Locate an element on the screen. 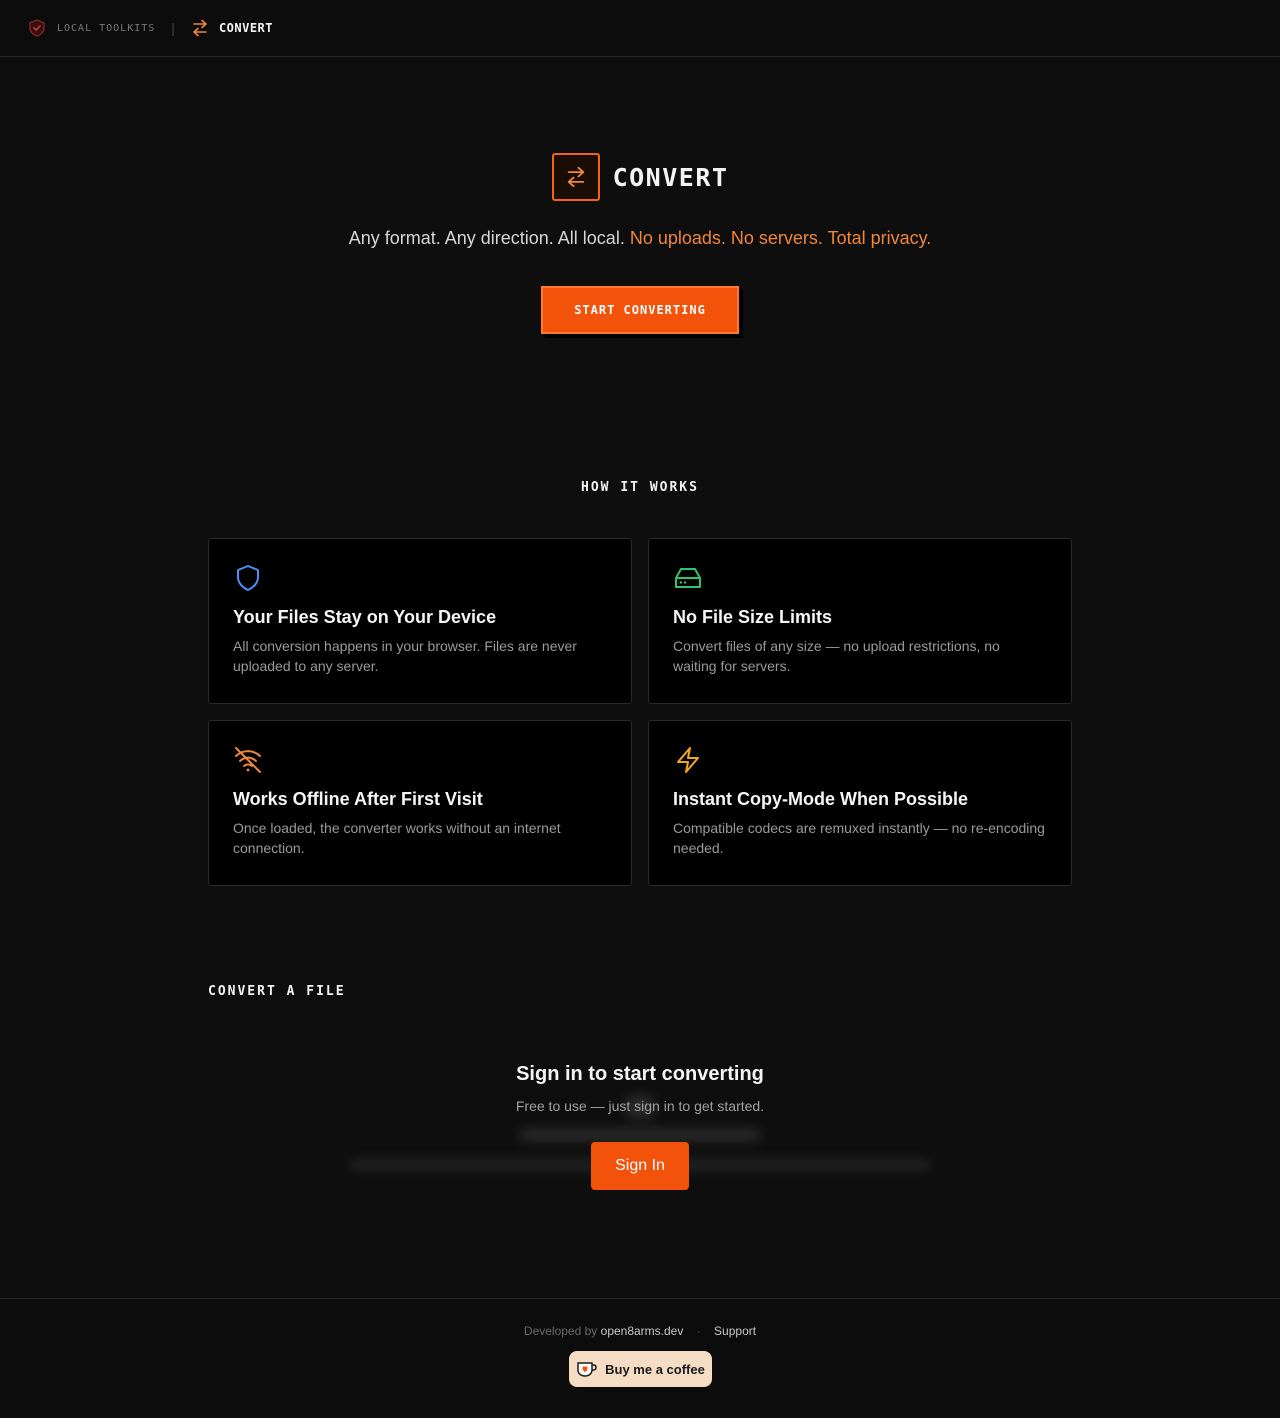 The image size is (1280, 1418). signin-title: Sign in to start converting is located at coordinates (640, 1074).